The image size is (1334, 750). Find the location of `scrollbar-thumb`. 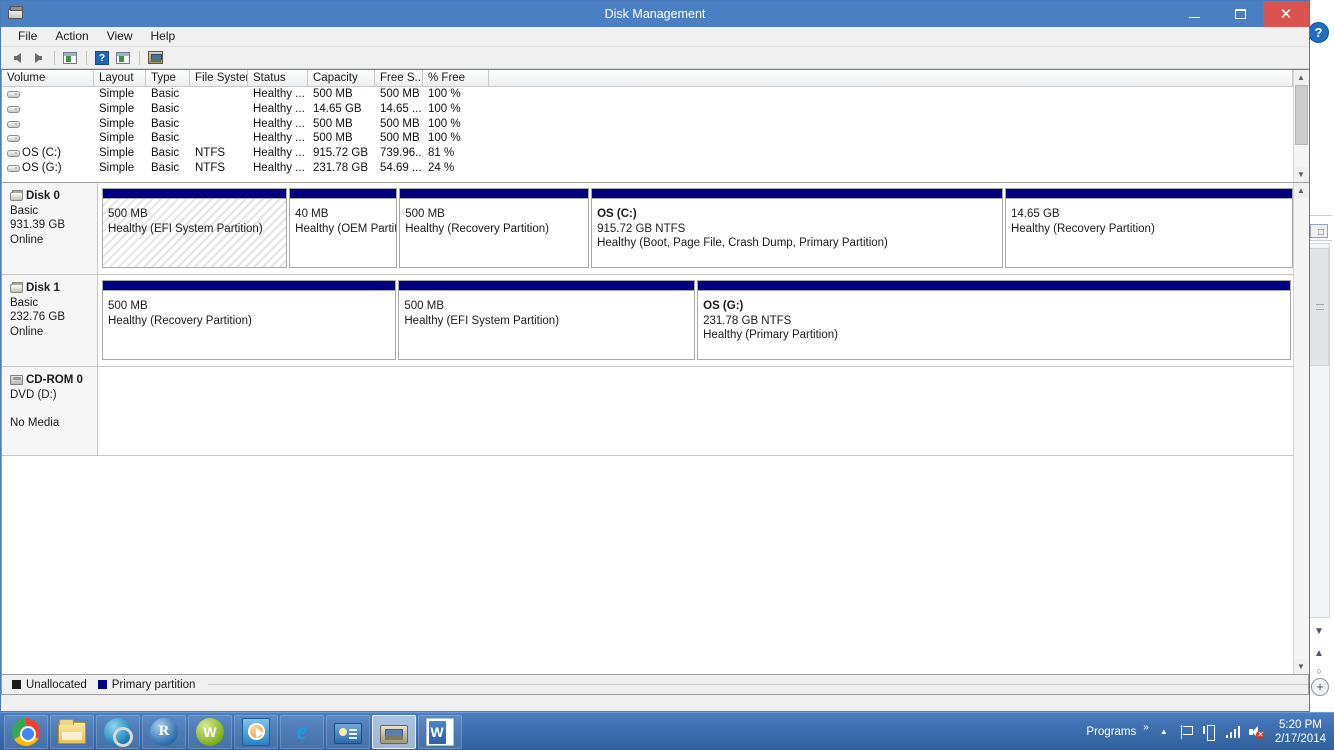

scrollbar-thumb is located at coordinates (1301, 115).